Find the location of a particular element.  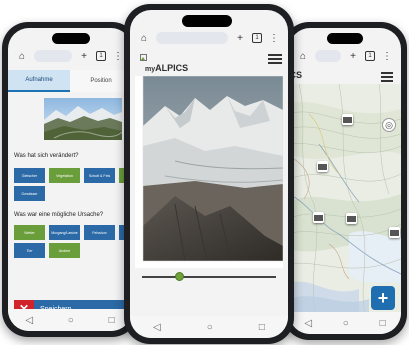

app-logo-brand: ALPICS is located at coordinates (172, 68).